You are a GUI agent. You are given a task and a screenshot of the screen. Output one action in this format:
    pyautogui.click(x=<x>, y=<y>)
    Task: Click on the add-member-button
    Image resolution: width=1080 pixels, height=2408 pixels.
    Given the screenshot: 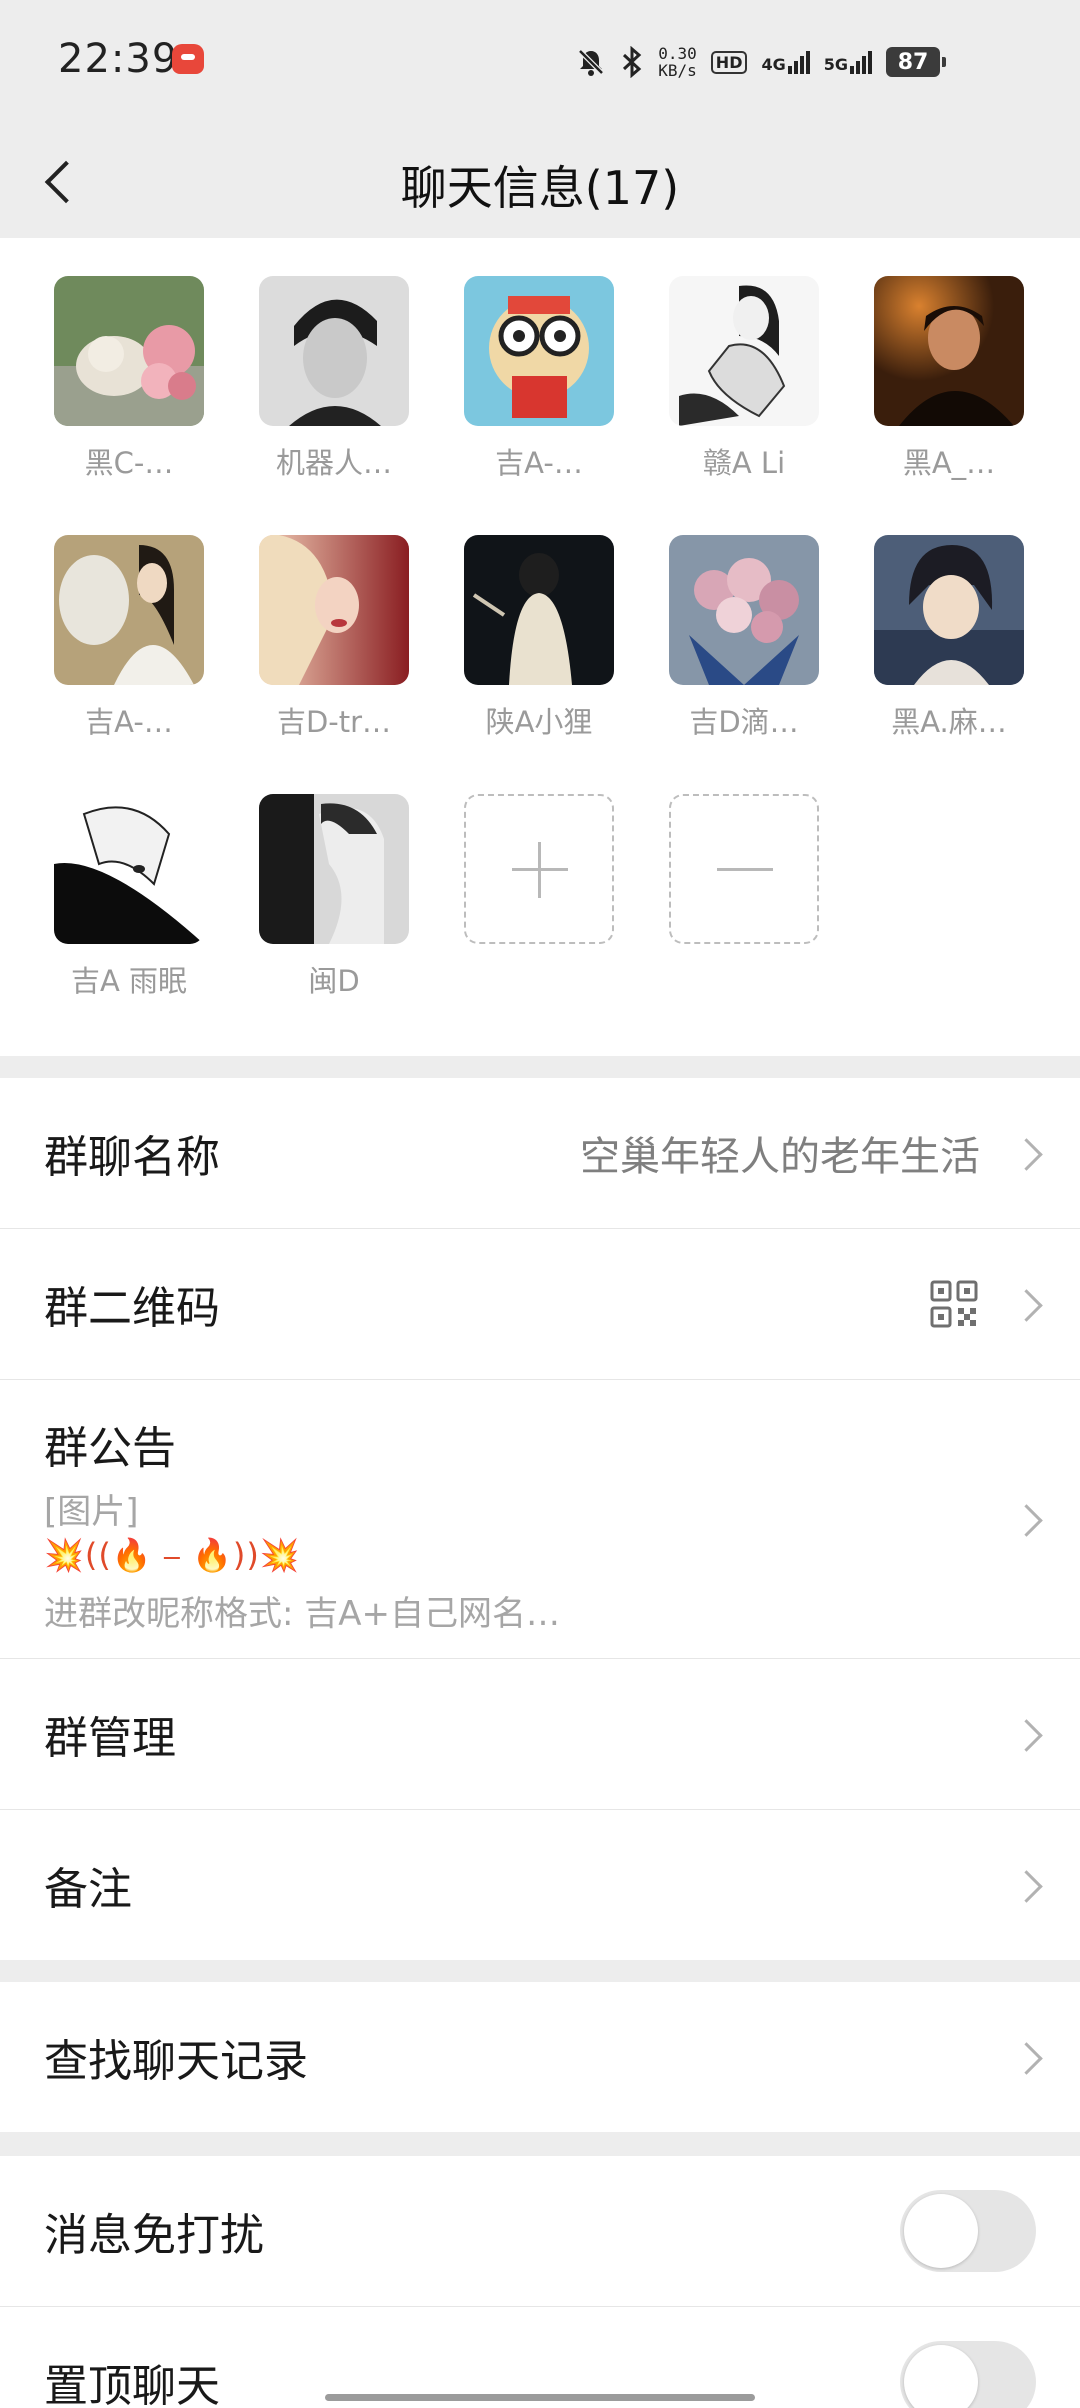 What is the action you would take?
    pyautogui.click(x=539, y=869)
    